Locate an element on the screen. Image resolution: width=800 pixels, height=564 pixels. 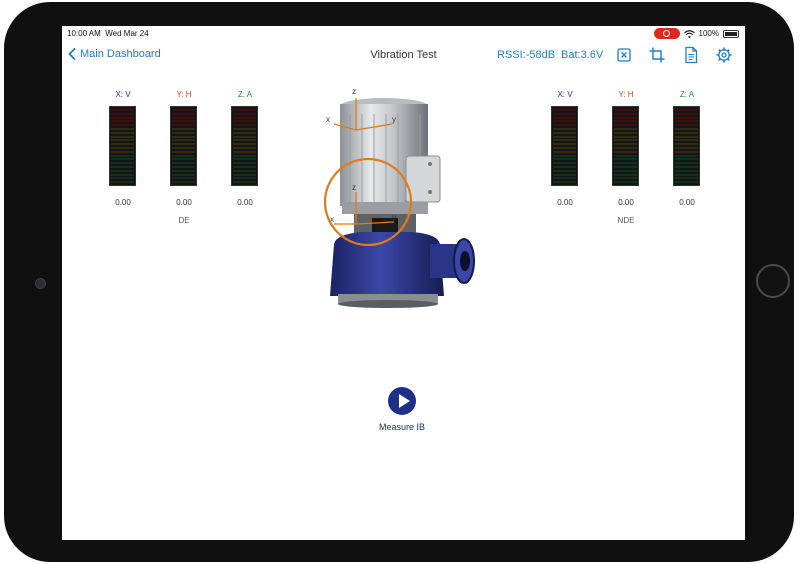
nde-meter-value-0: 0.00 is located at coordinates (565, 202).